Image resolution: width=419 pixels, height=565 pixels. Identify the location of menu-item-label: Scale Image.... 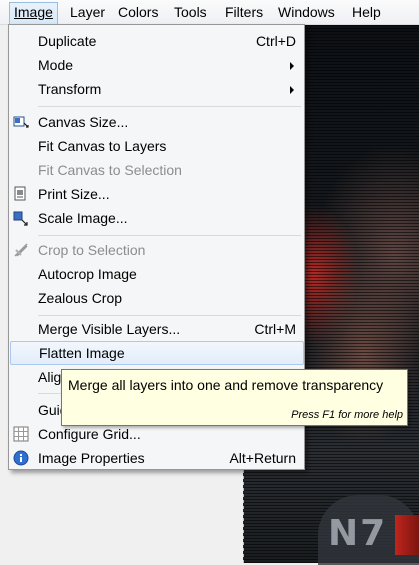
(83, 218).